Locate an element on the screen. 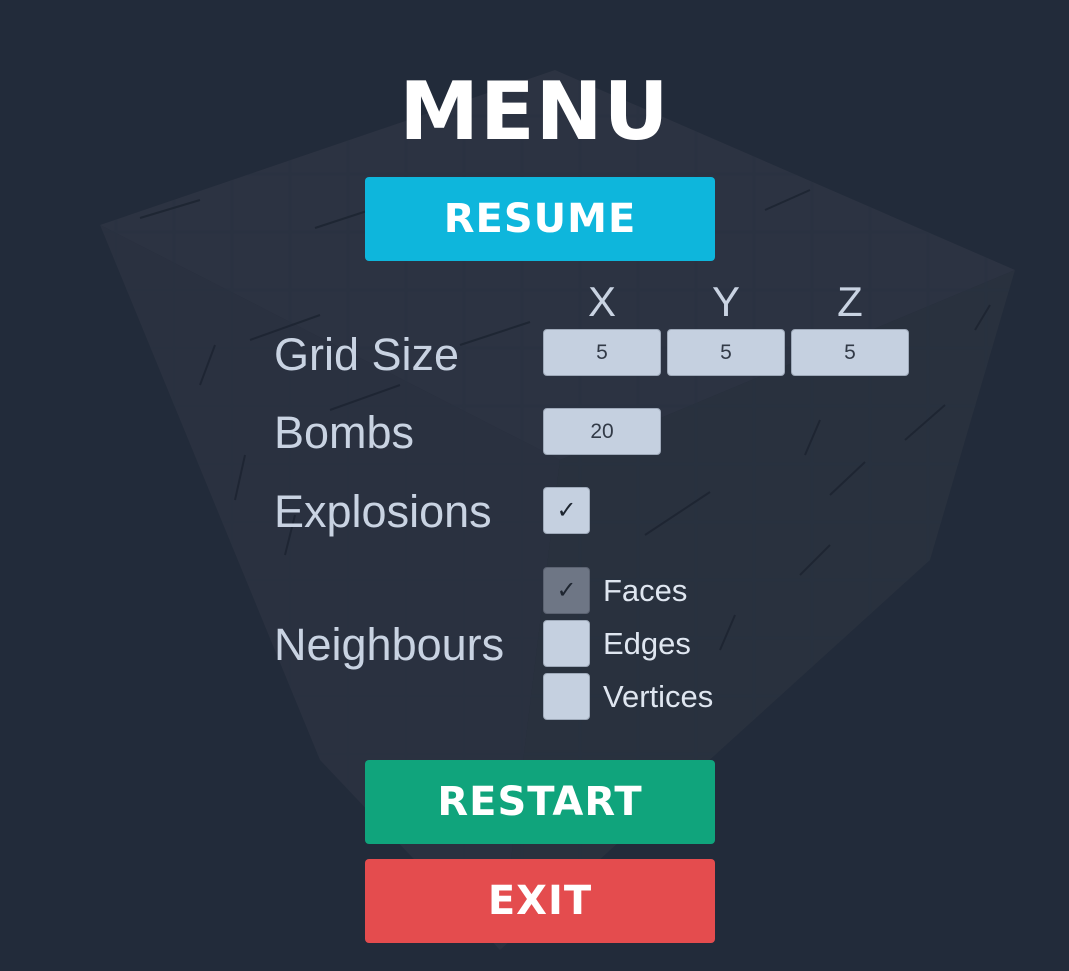  restart-button: RESTART is located at coordinates (540, 802).